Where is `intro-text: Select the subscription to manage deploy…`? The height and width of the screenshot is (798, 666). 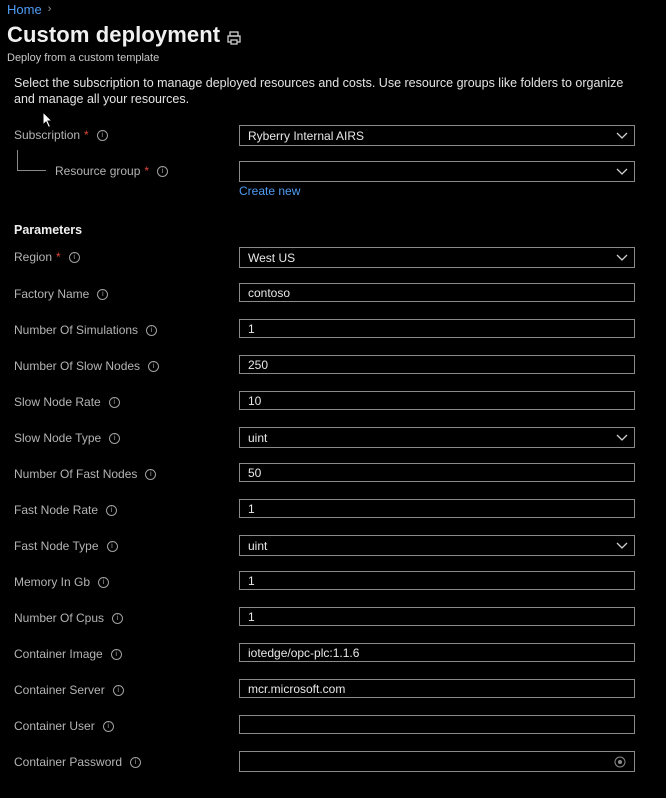
intro-text: Select the subscription to manage deploy… is located at coordinates (319, 91).